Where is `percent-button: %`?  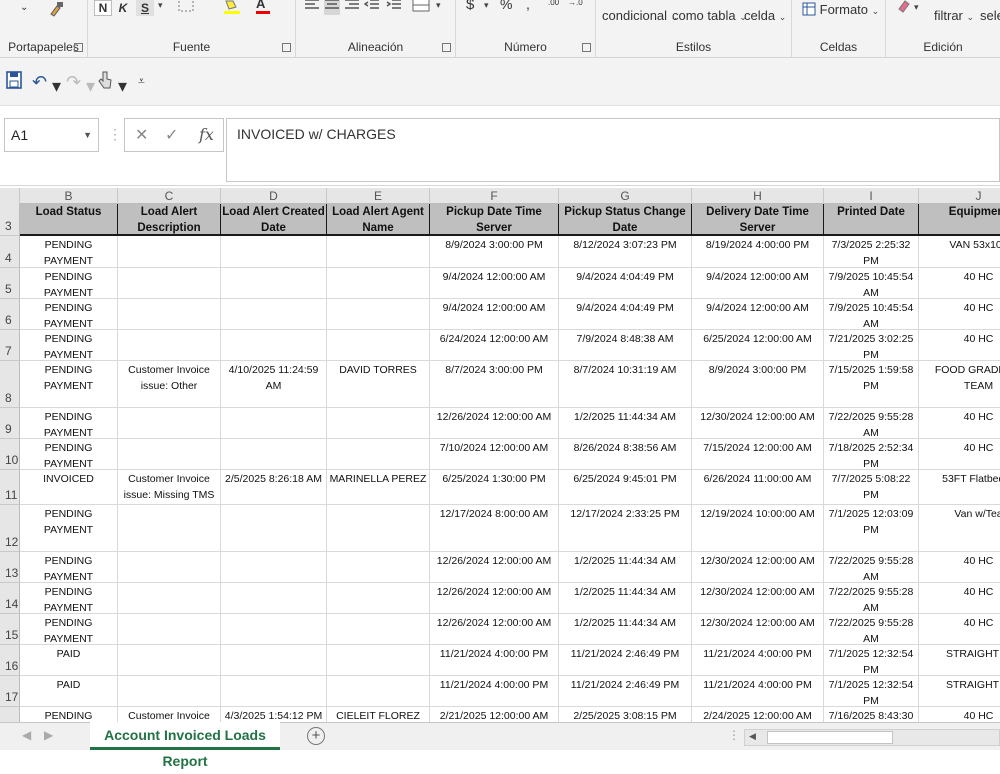 percent-button: % is located at coordinates (506, 6).